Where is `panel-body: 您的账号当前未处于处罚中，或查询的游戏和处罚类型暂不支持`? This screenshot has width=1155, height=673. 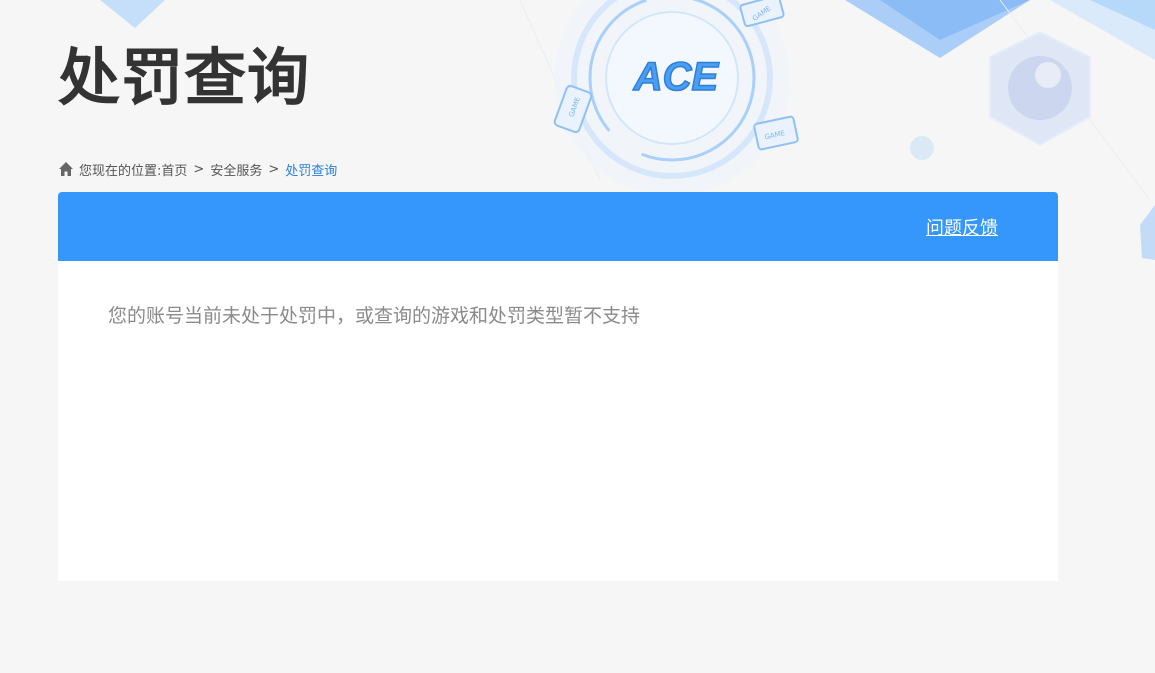
panel-body: 您的账号当前未处于处罚中，或查询的游戏和处罚类型暂不支持 is located at coordinates (558, 316).